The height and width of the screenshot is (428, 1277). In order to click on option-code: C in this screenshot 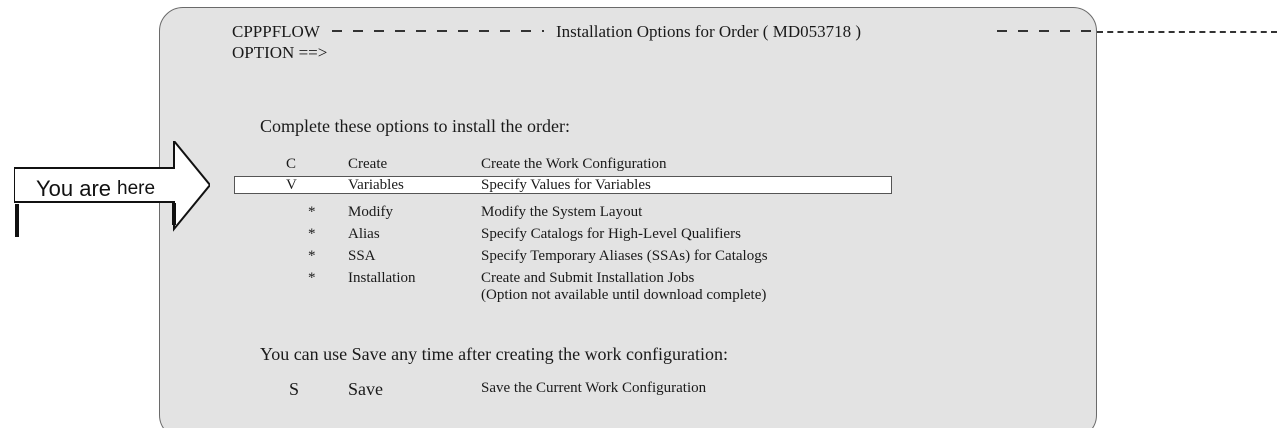, I will do `click(291, 164)`.